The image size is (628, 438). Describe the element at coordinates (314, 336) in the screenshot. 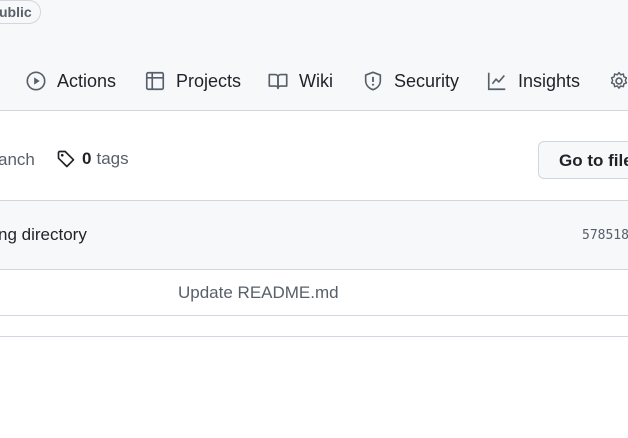

I see `divider` at that location.